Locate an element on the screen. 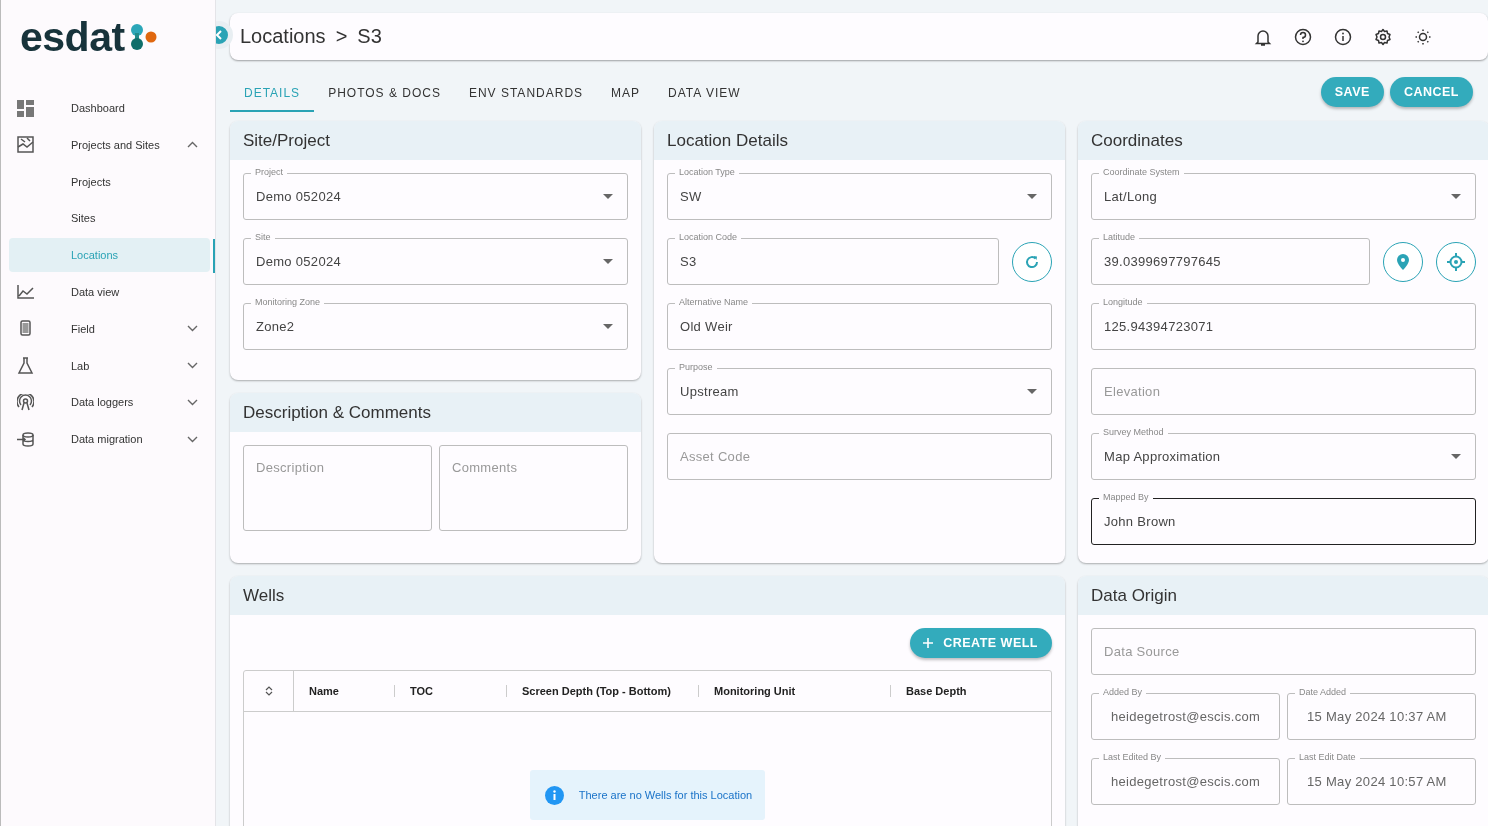 This screenshot has height=826, width=1488. logo-mark-icon is located at coordinates (142, 37).